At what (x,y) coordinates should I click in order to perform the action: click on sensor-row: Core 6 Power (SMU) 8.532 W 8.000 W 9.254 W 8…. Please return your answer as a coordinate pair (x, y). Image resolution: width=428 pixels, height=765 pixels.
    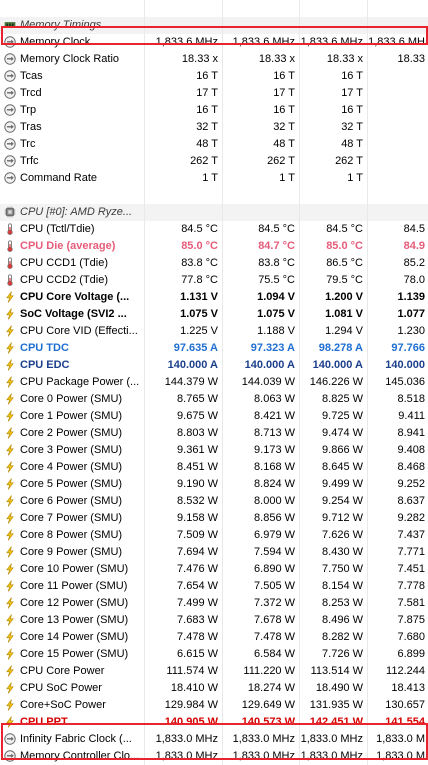
    Looking at the image, I should click on (214, 501).